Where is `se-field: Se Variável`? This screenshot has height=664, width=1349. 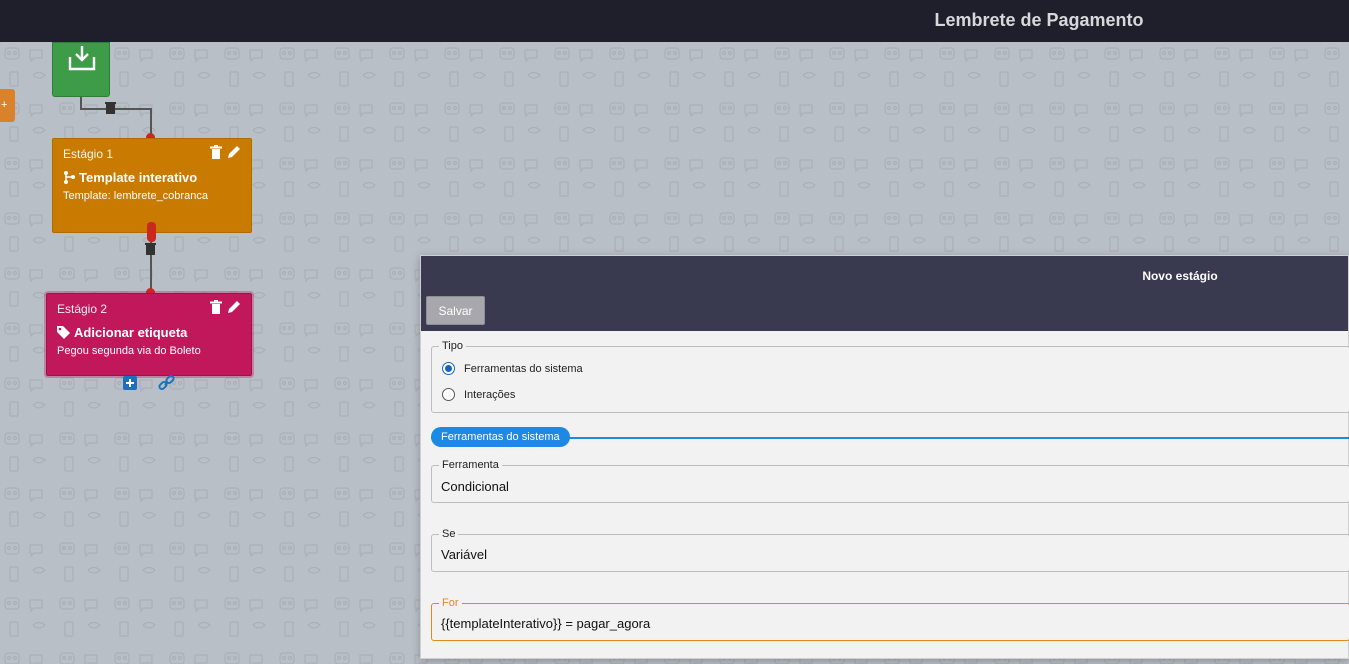 se-field: Se Variável is located at coordinates (890, 550).